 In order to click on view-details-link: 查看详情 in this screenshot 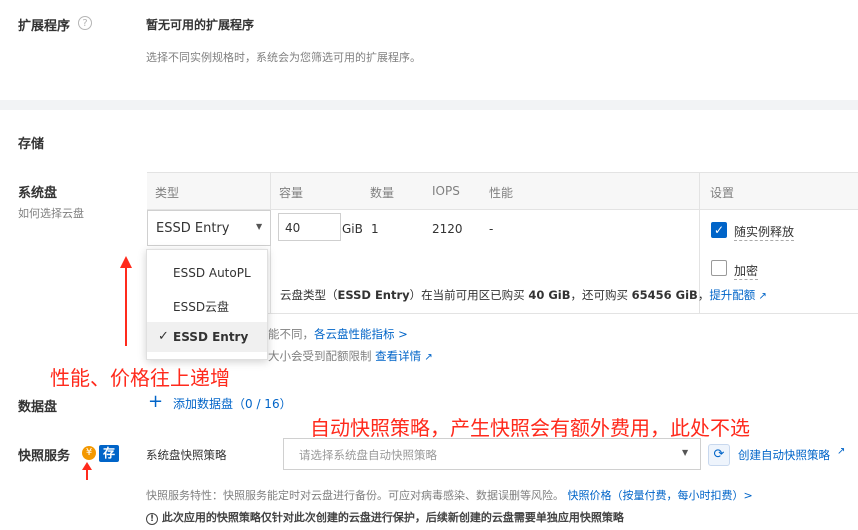, I will do `click(398, 356)`.